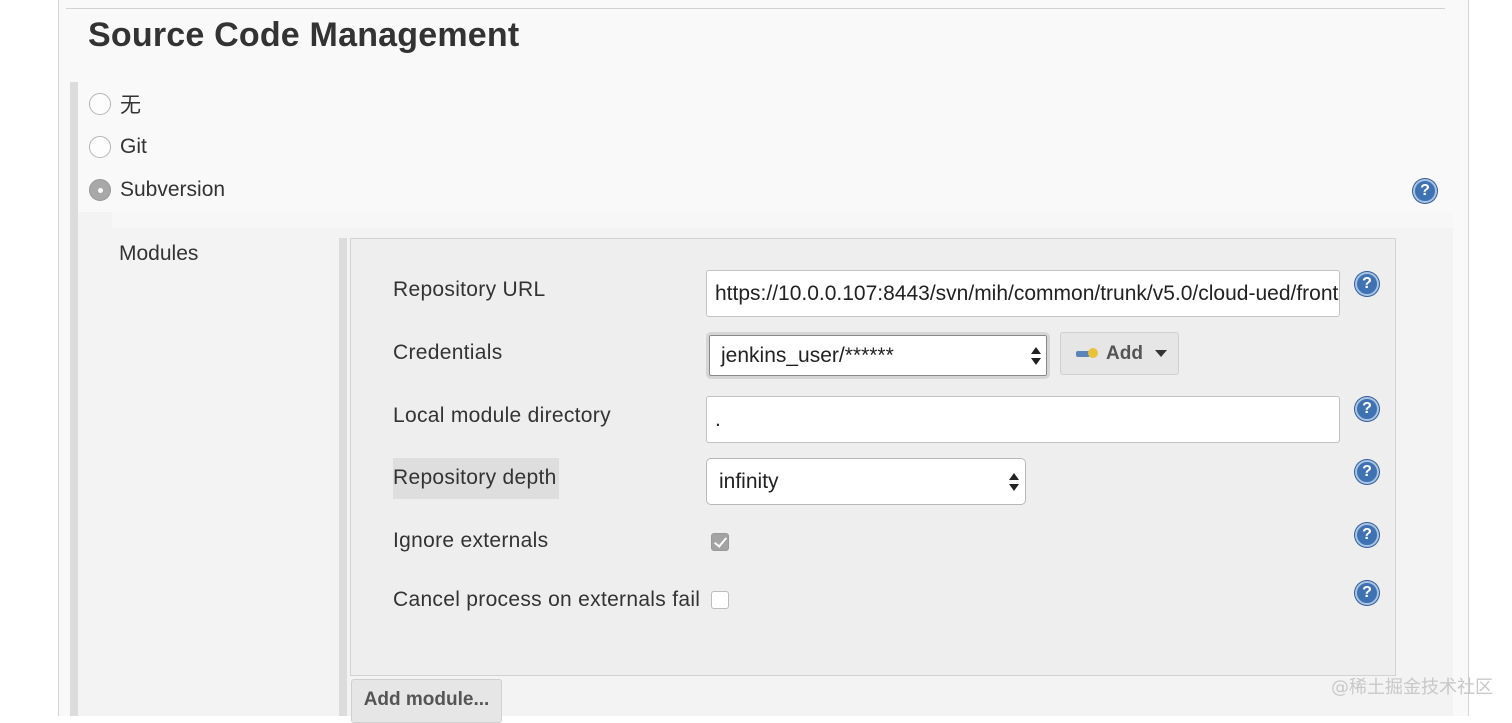 The image size is (1512, 723). Describe the element at coordinates (749, 481) in the screenshot. I see `repository-depth-selected-value: infinity` at that location.